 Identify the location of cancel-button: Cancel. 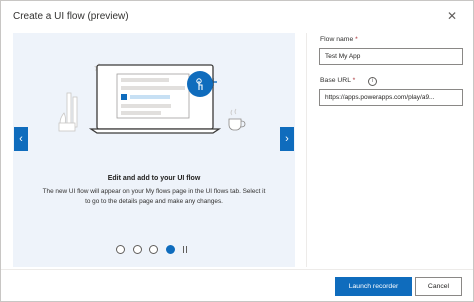
(438, 286).